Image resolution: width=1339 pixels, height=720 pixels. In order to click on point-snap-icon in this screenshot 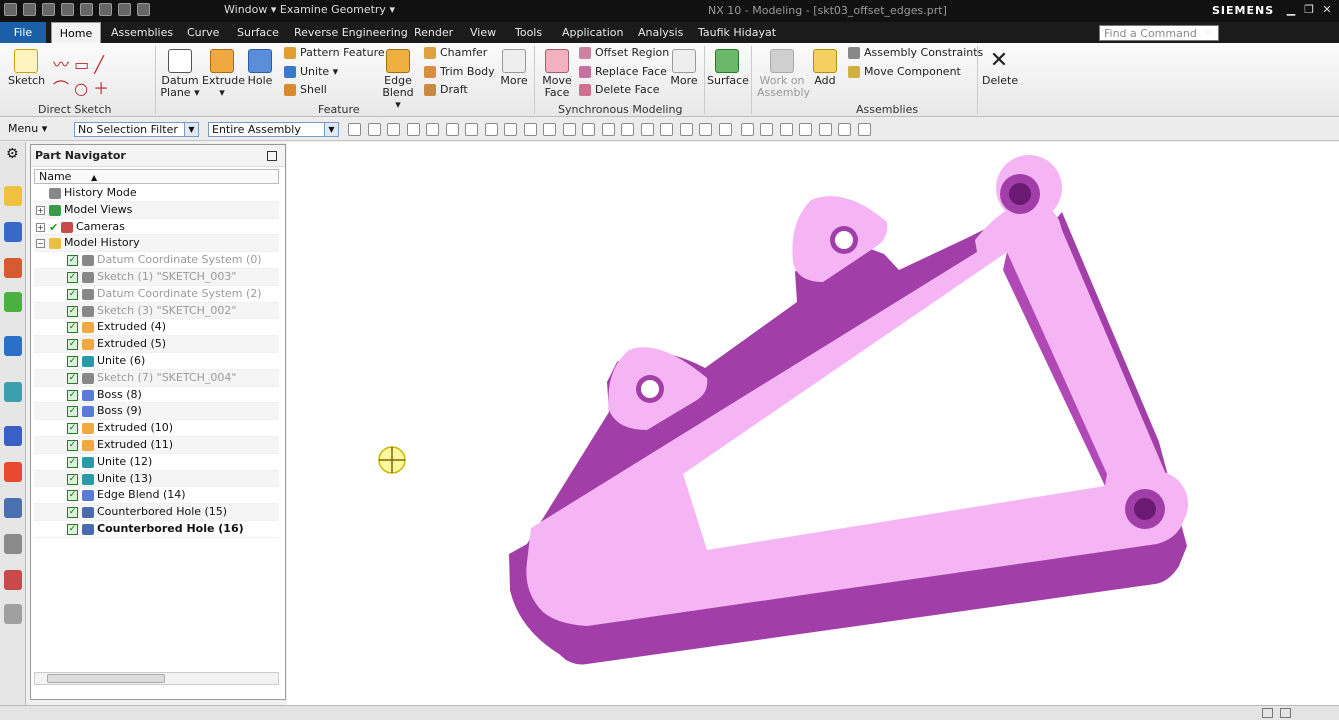, I will do `click(666, 129)`.